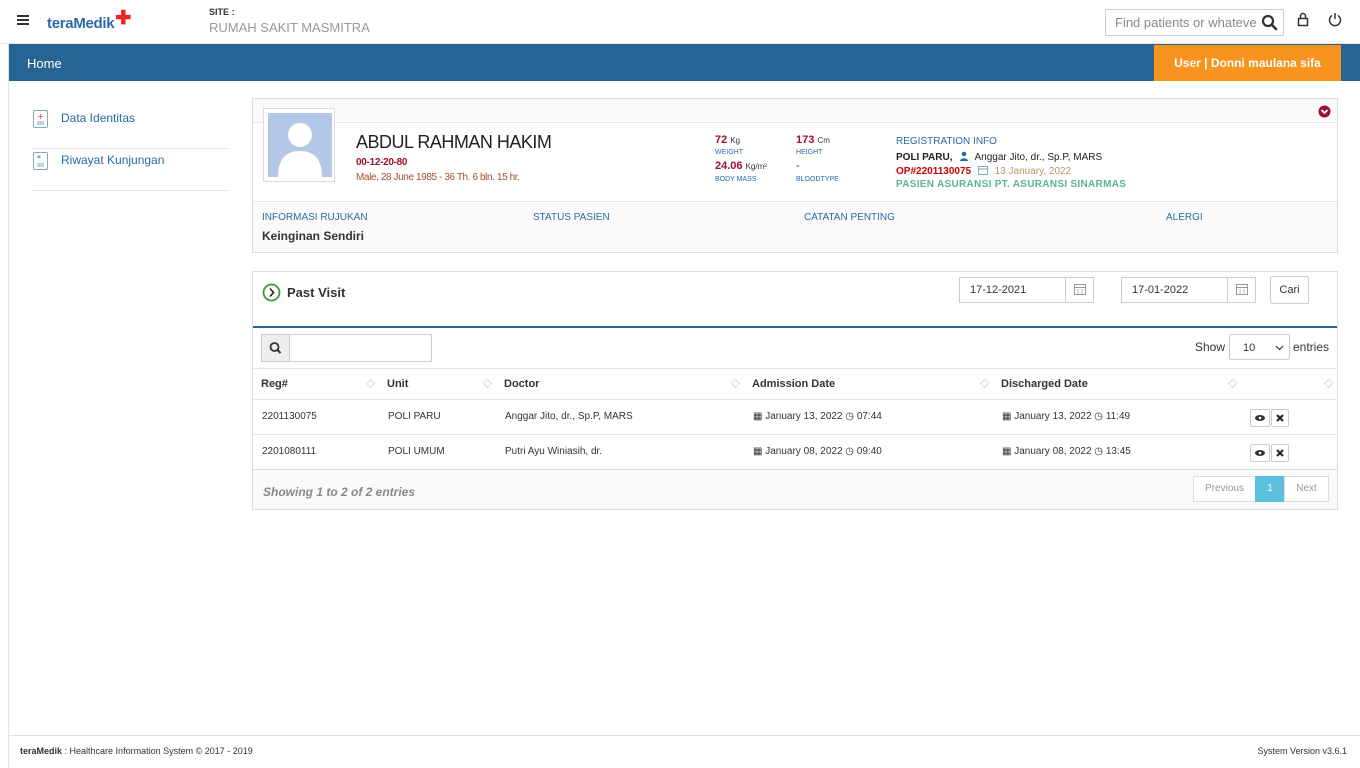  I want to click on patient-name: ABDUL RAHMAN HAKIM, so click(454, 142).